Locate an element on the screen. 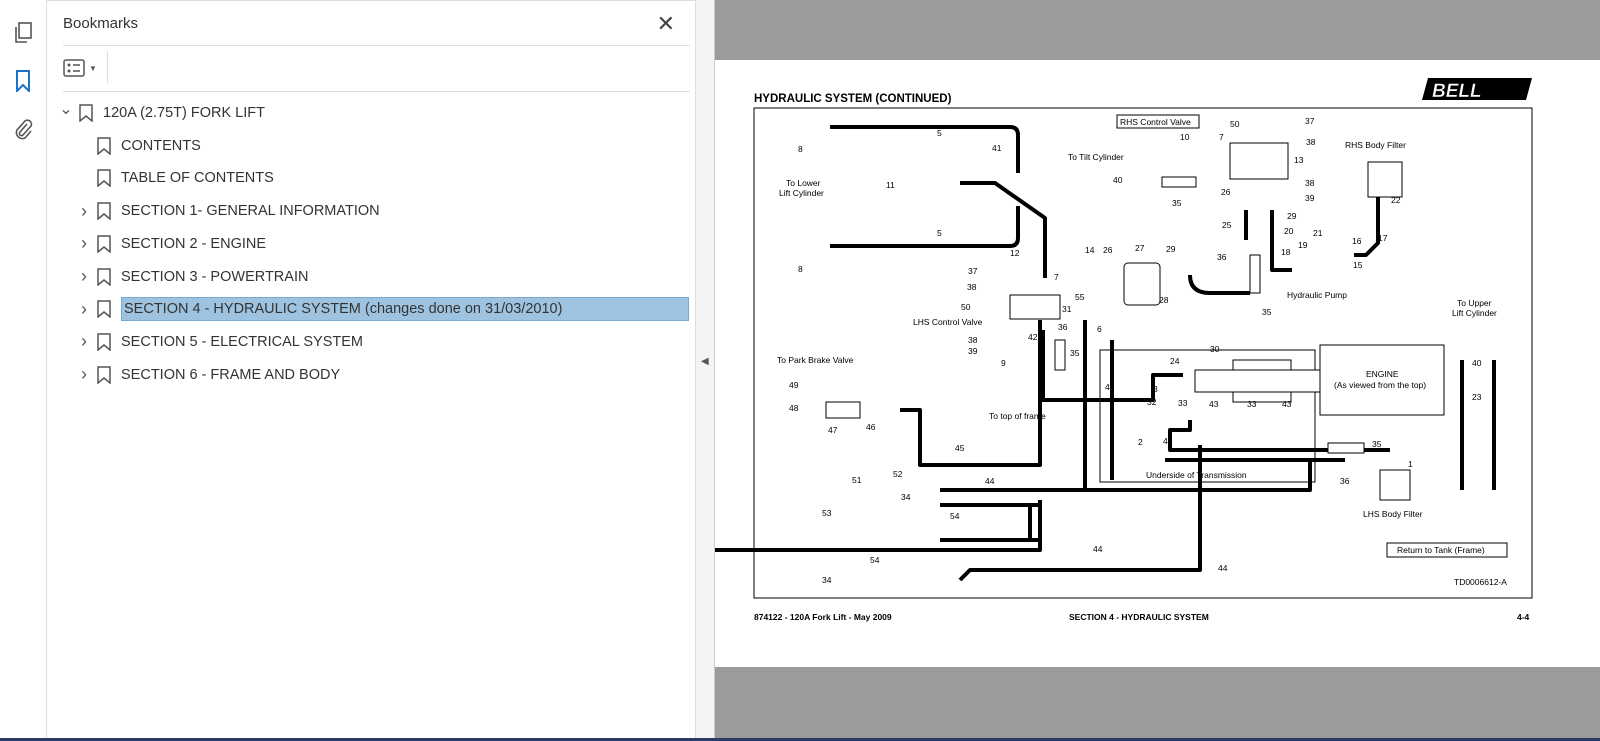 Image resolution: width=1600 pixels, height=741 pixels. callout-number: 40 is located at coordinates (1477, 363).